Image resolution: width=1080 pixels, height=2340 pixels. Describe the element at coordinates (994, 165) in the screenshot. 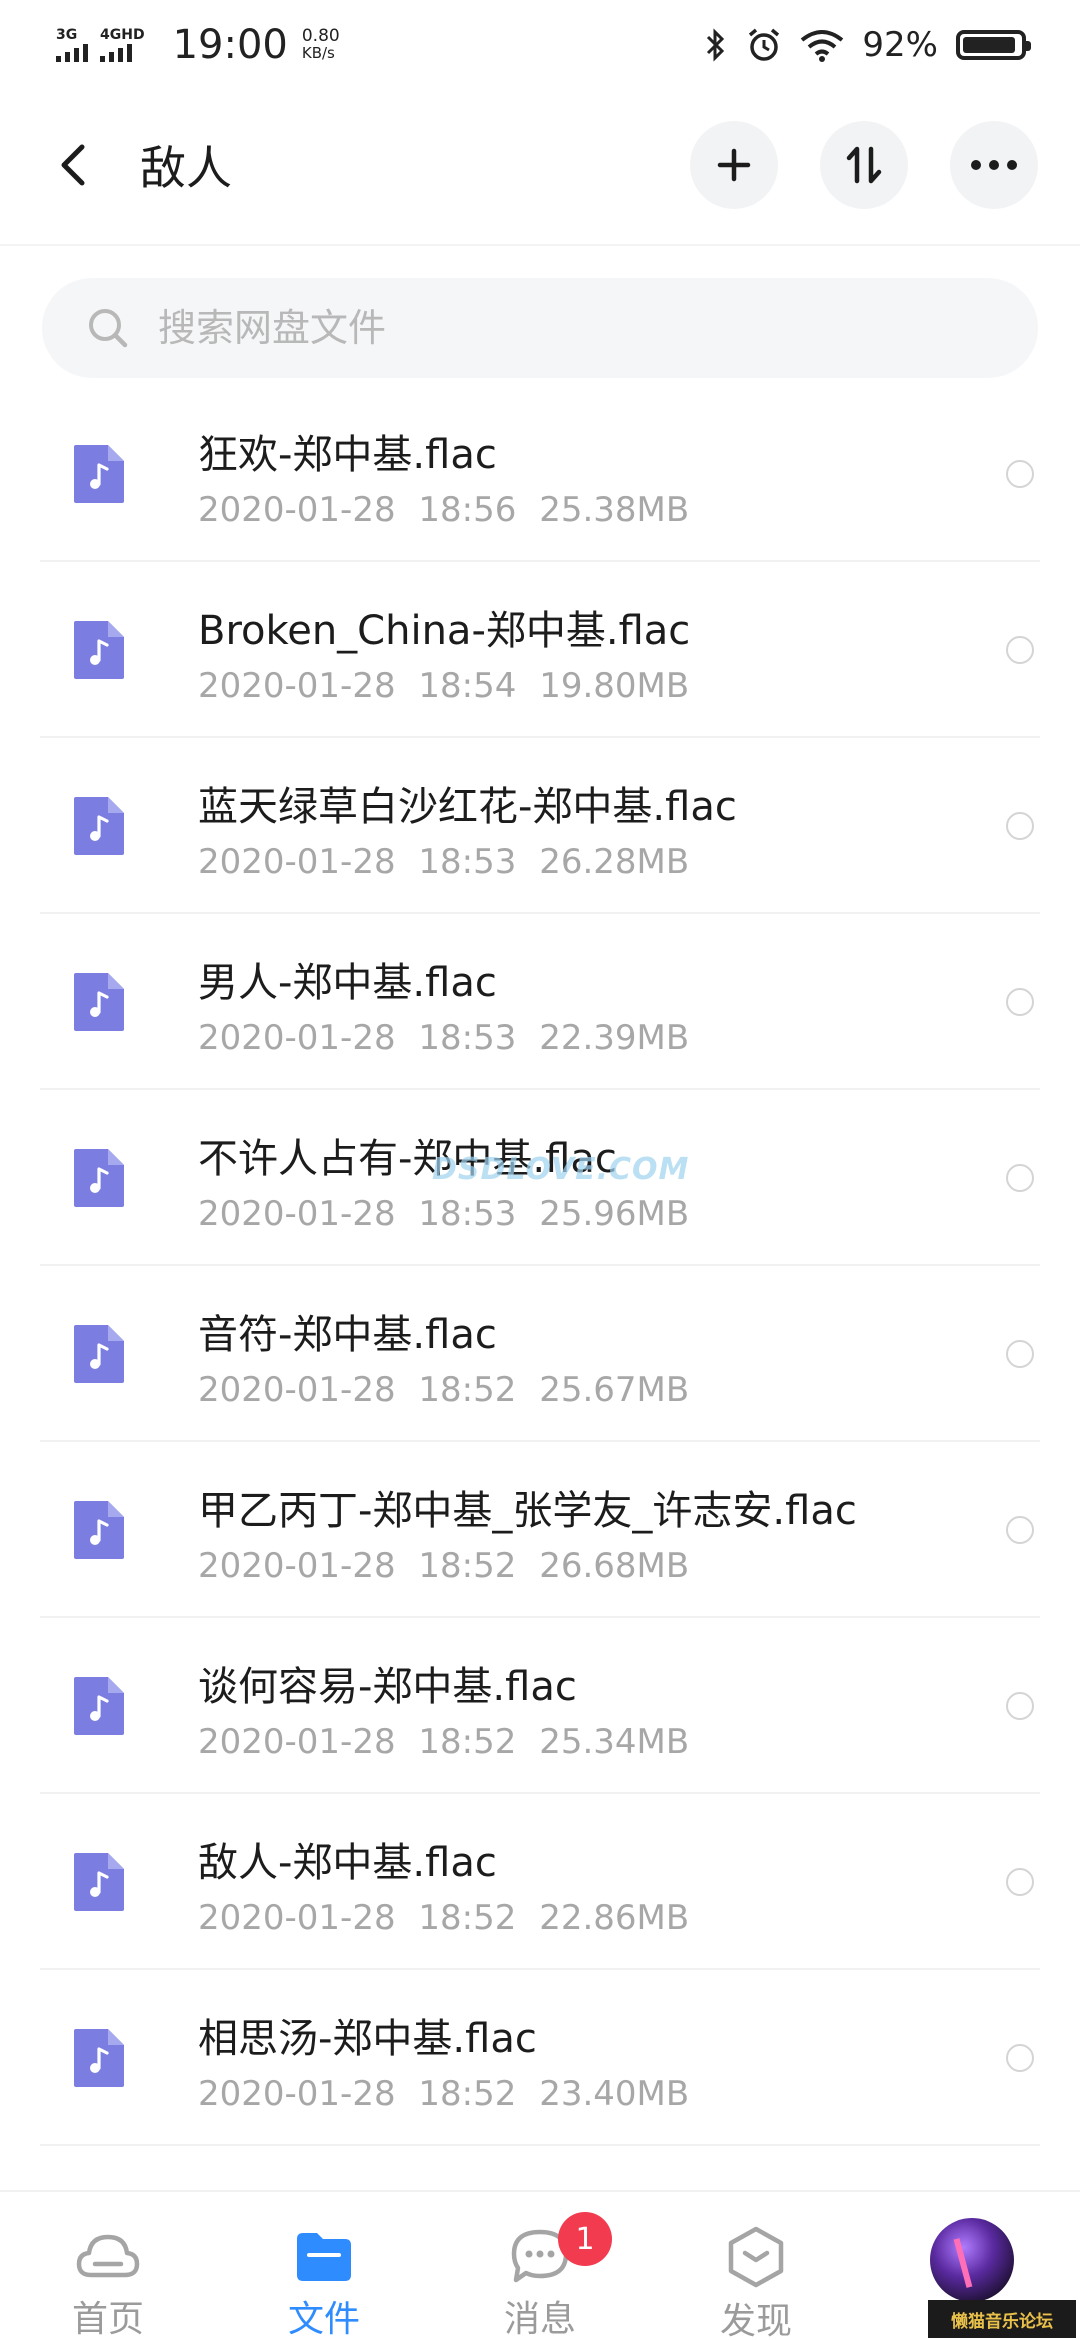

I see `more-button` at that location.